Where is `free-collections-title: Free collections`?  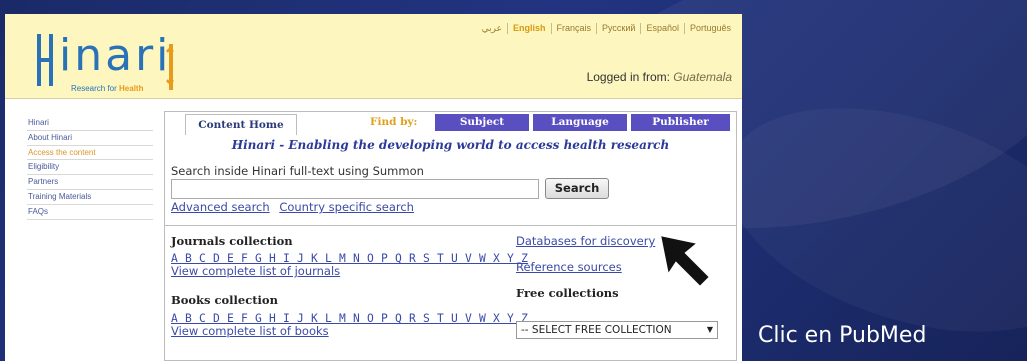 free-collections-title: Free collections is located at coordinates (567, 293).